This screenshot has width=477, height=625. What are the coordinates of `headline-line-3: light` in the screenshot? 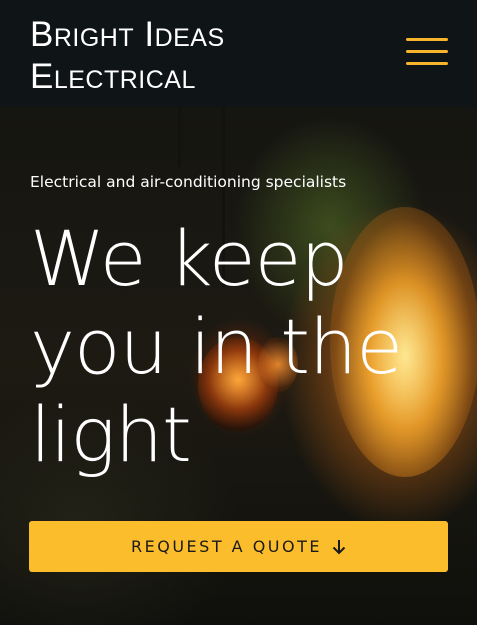 It's located at (111, 434).